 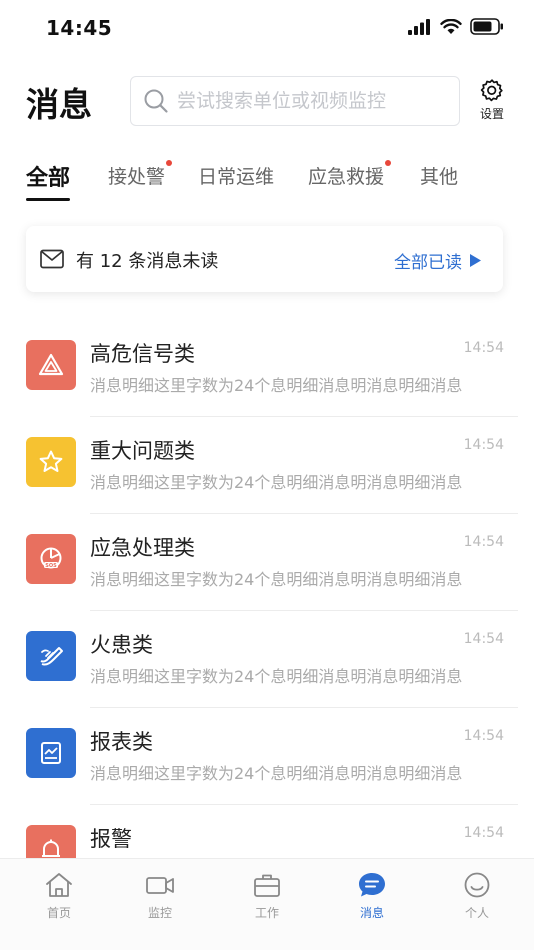 What do you see at coordinates (137, 177) in the screenshot?
I see `tab-label: 接处警` at bounding box center [137, 177].